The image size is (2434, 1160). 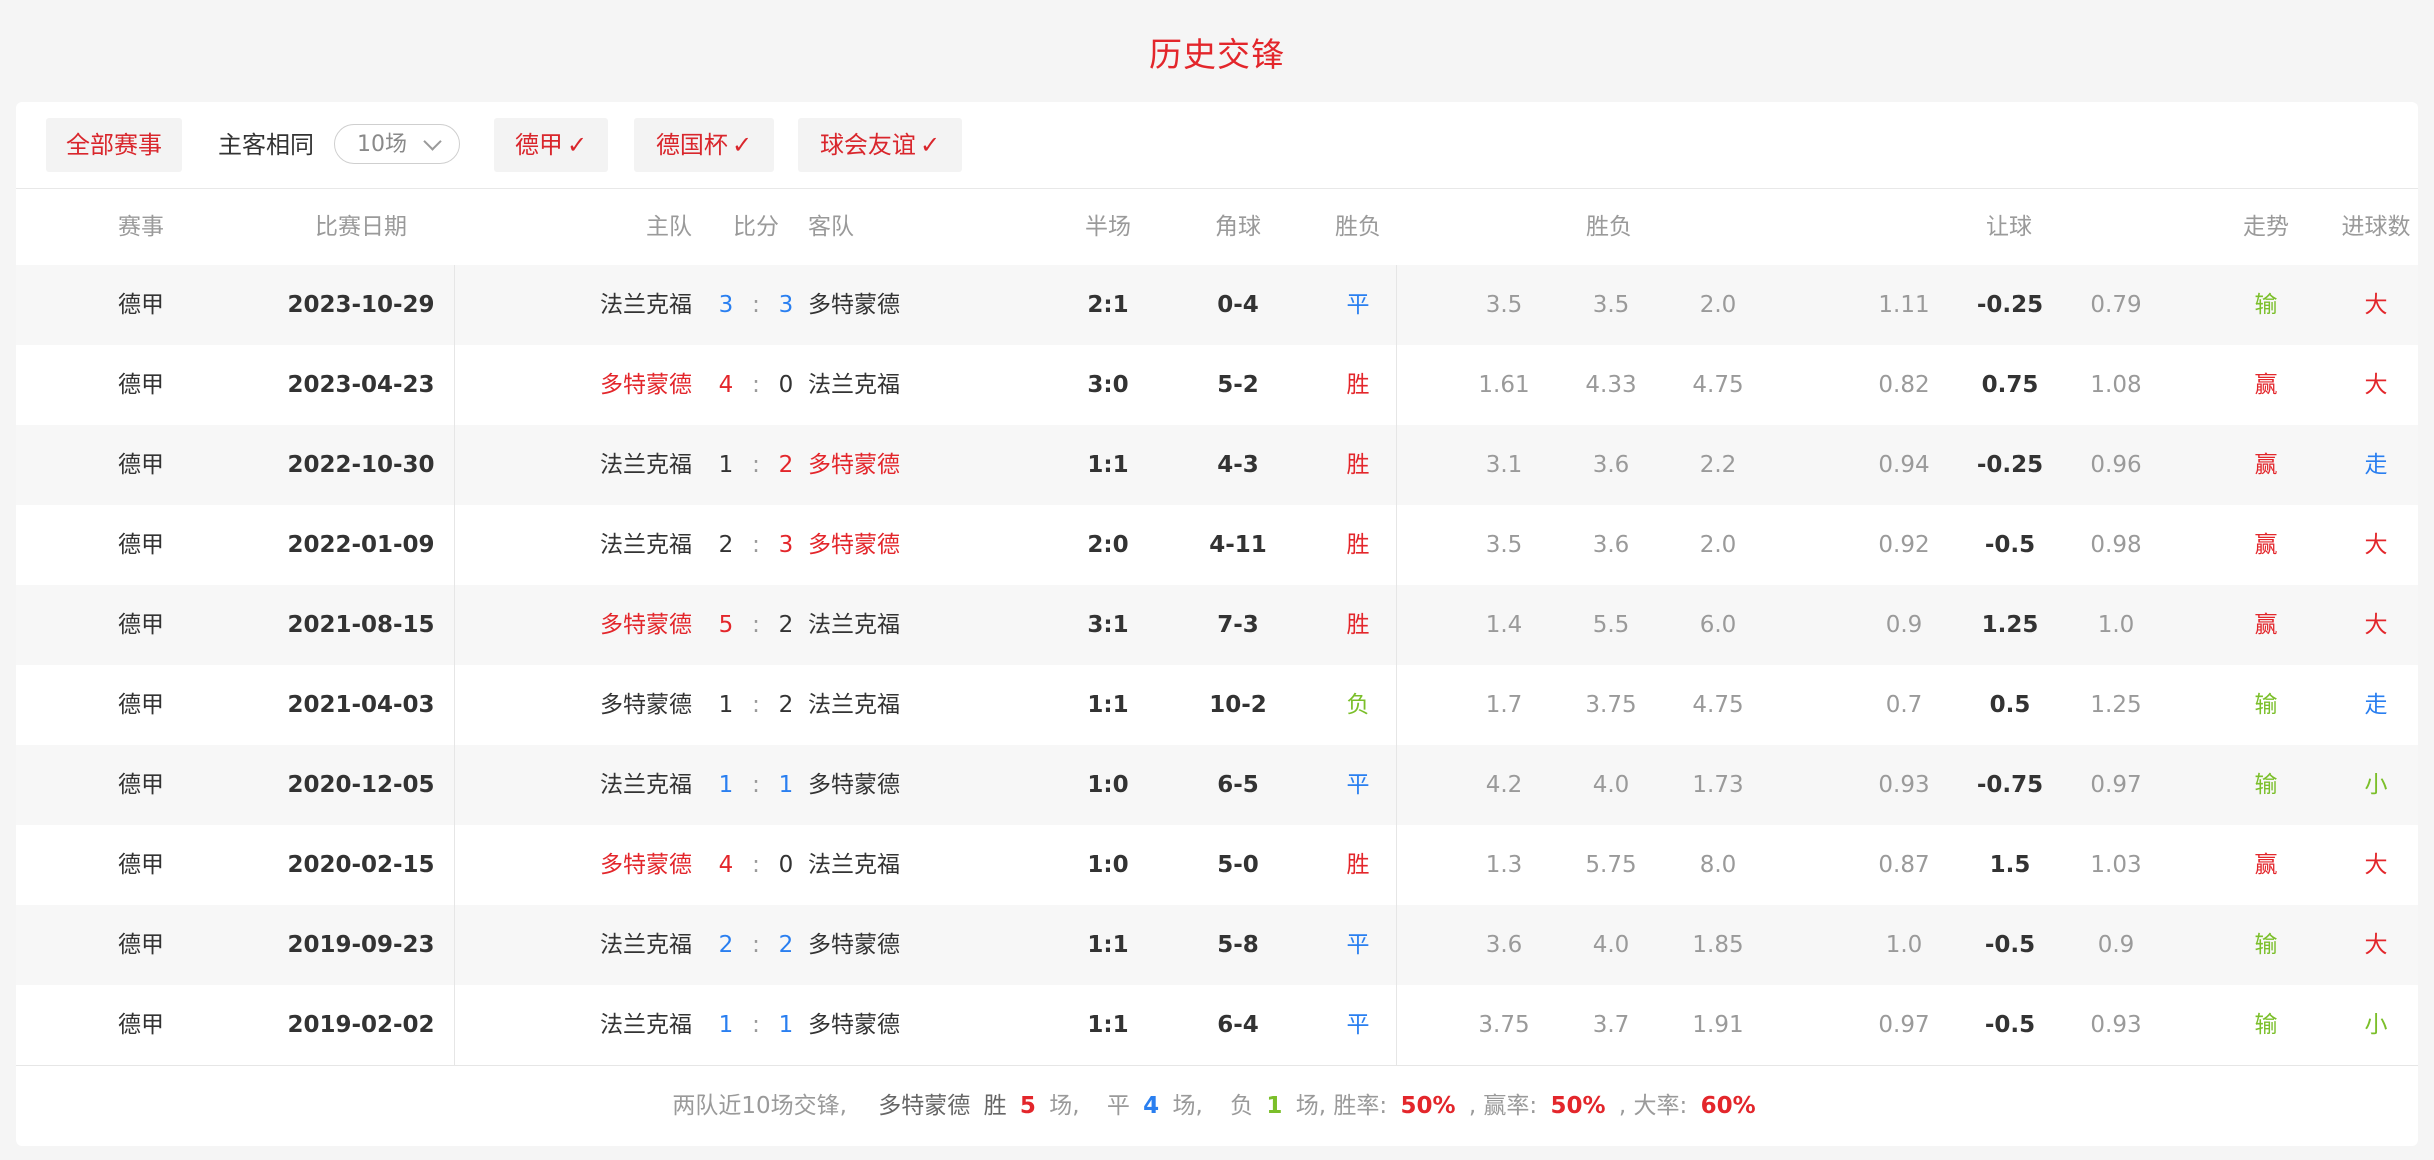 What do you see at coordinates (646, 705) in the screenshot?
I see `home-team: 多特蒙德` at bounding box center [646, 705].